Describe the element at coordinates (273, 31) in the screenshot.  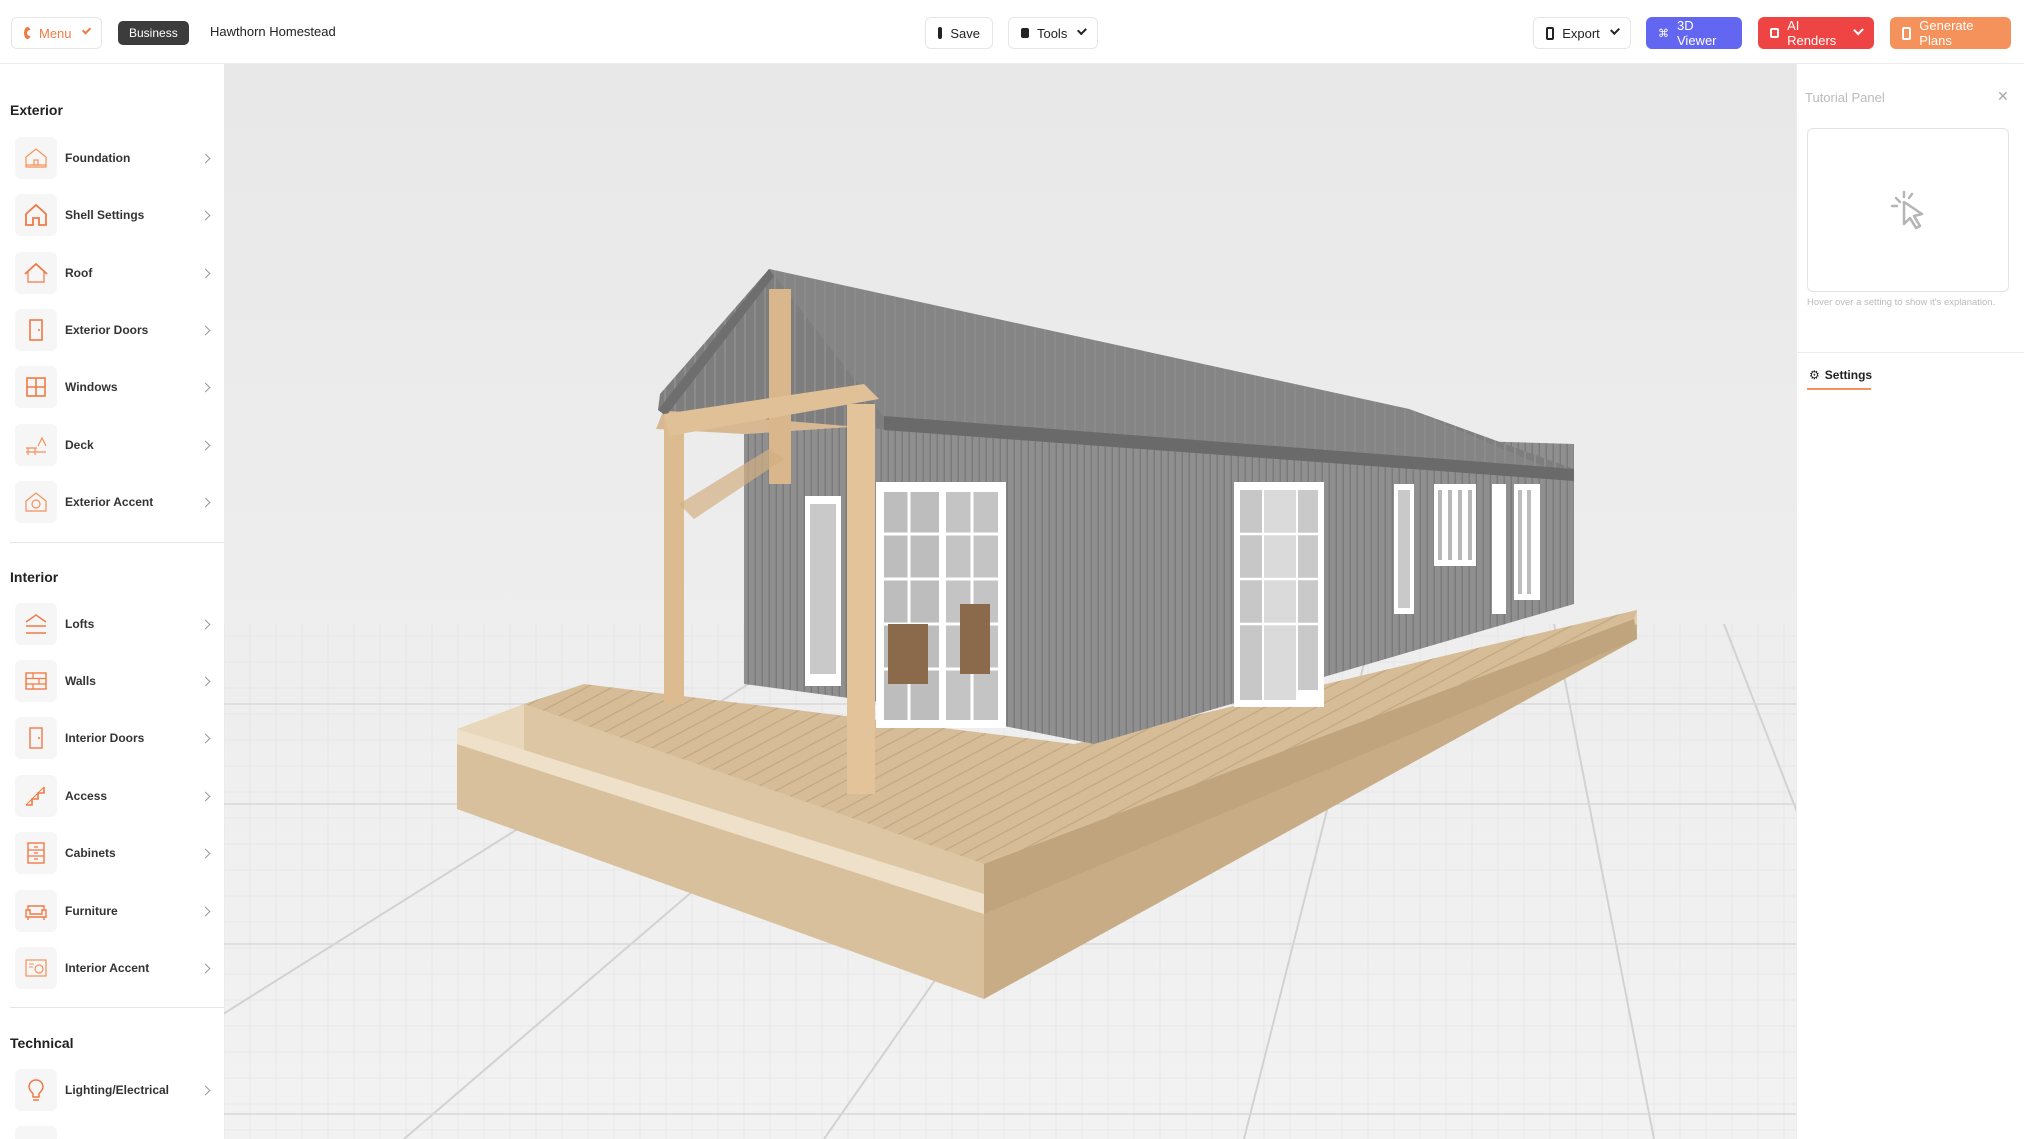
I see `project-name: Hawthorn Homestead` at that location.